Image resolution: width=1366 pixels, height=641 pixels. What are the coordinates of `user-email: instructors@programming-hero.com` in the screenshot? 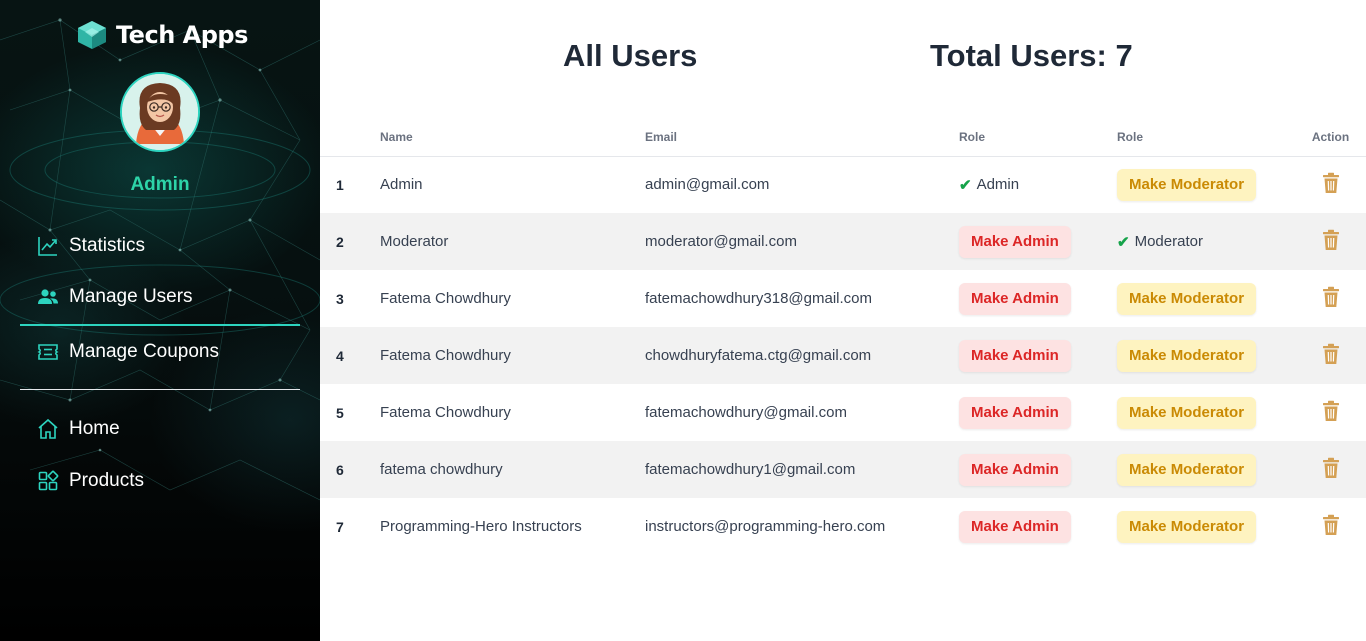 It's located at (765, 526).